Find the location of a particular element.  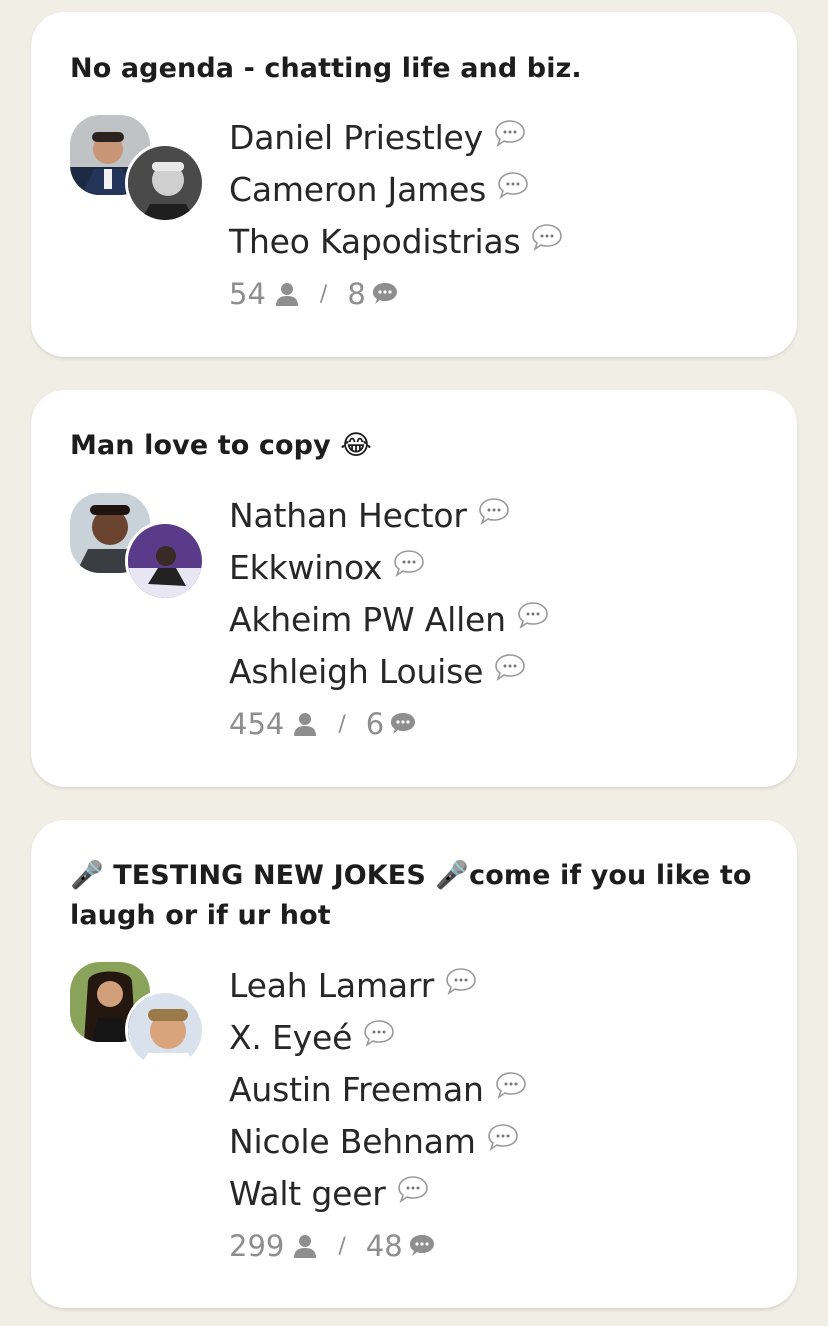

speaker-name: Theo Kapodistrias is located at coordinates (375, 241).